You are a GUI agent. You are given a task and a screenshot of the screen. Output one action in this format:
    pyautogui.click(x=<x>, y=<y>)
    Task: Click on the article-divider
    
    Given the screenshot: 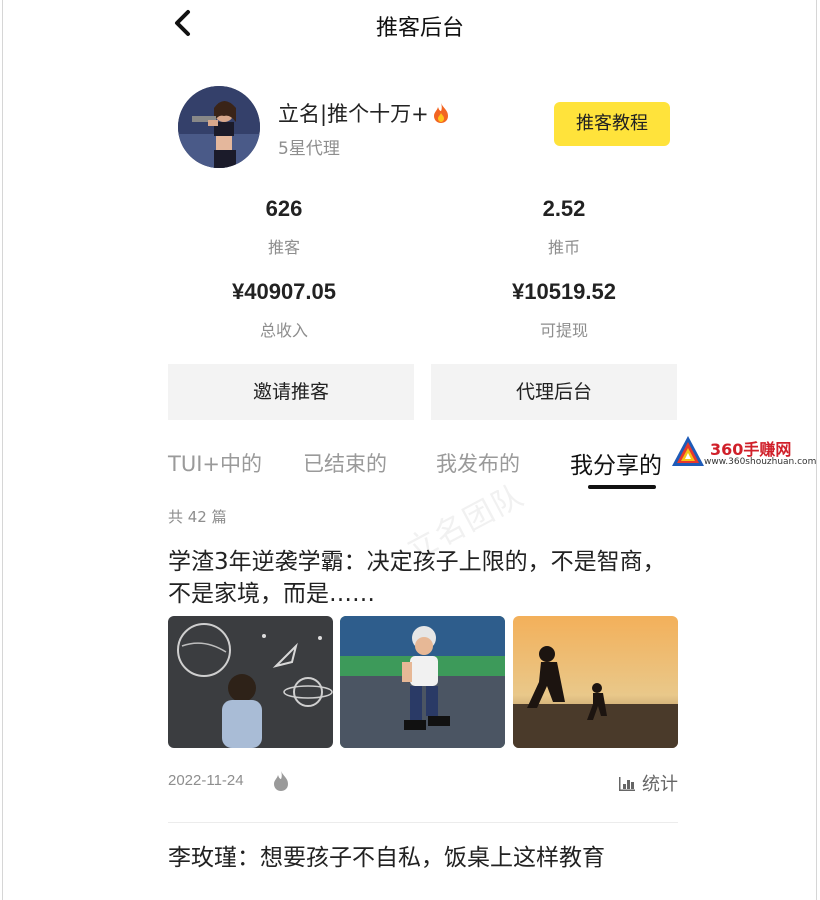 What is the action you would take?
    pyautogui.click(x=423, y=822)
    